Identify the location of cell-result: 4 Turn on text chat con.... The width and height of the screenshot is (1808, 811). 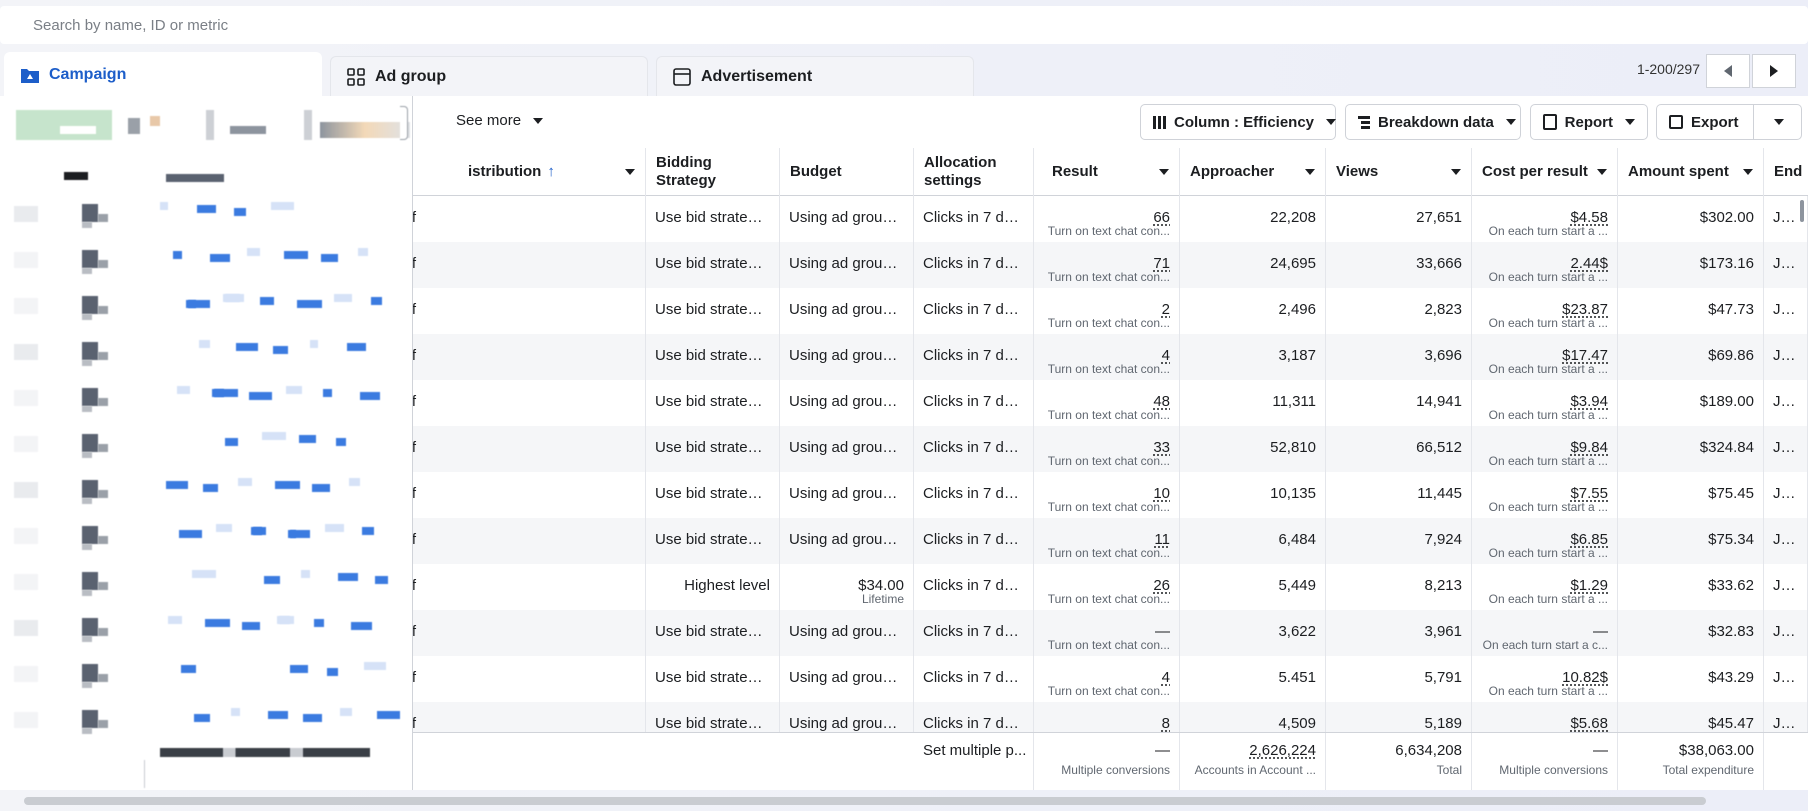
(1107, 679).